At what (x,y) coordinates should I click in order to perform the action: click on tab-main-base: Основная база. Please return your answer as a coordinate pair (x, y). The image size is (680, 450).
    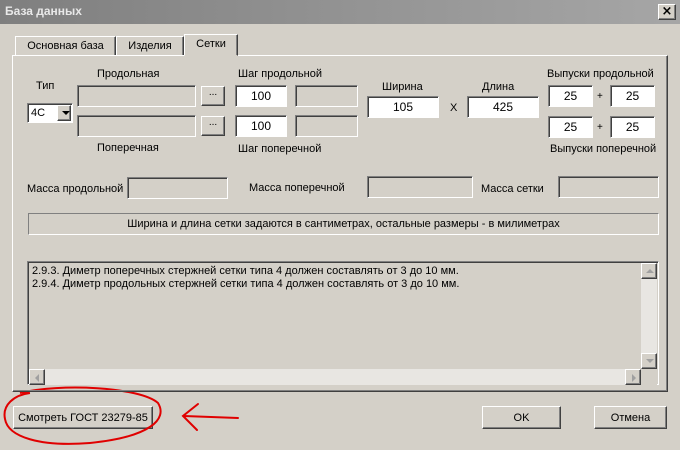
    Looking at the image, I should click on (65, 46).